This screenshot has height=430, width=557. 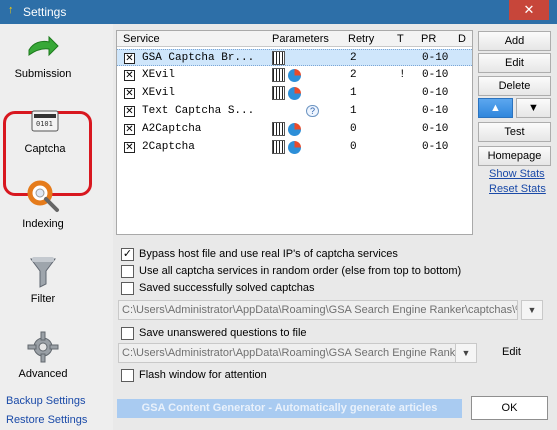 What do you see at coordinates (517, 174) in the screenshot?
I see `show-stats-link: Show Stats` at bounding box center [517, 174].